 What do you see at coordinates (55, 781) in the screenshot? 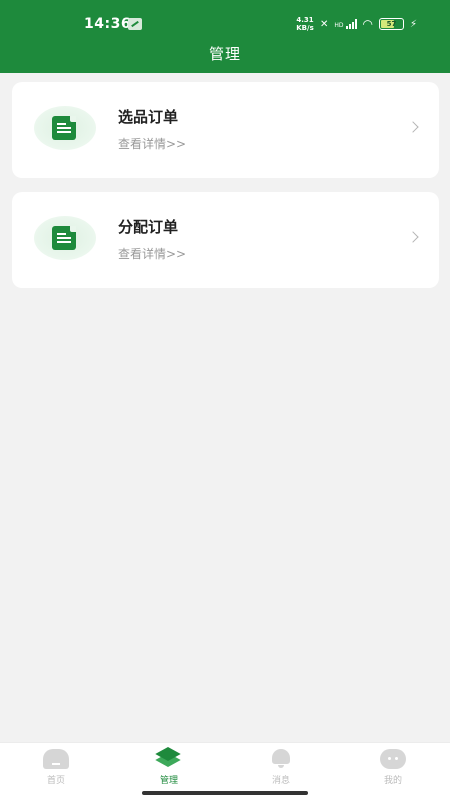
I see `tab-label: 首页` at bounding box center [55, 781].